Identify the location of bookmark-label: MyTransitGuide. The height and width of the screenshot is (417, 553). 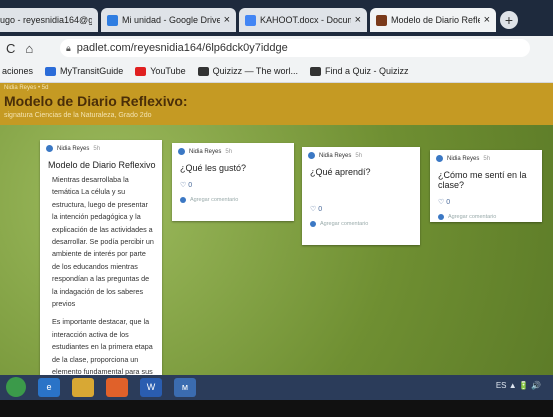
(92, 71).